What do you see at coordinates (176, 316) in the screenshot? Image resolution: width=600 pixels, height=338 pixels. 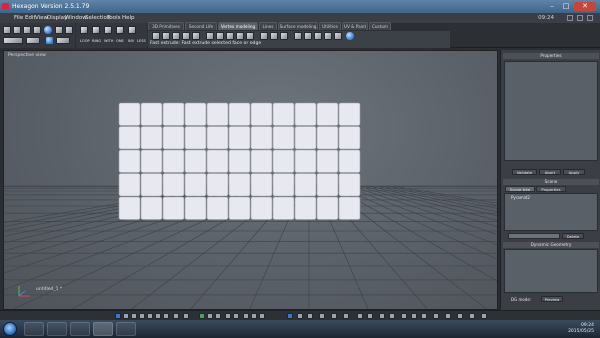 I see `shading-wire-icon` at bounding box center [176, 316].